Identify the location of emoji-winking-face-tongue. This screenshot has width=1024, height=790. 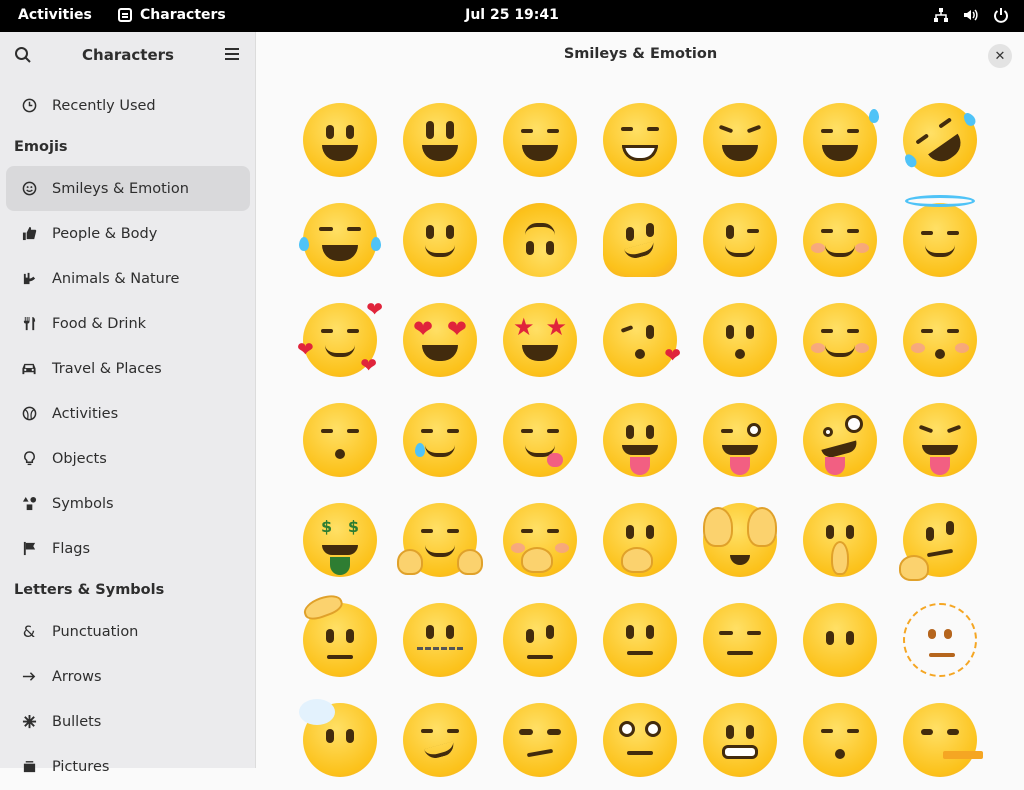
(740, 440).